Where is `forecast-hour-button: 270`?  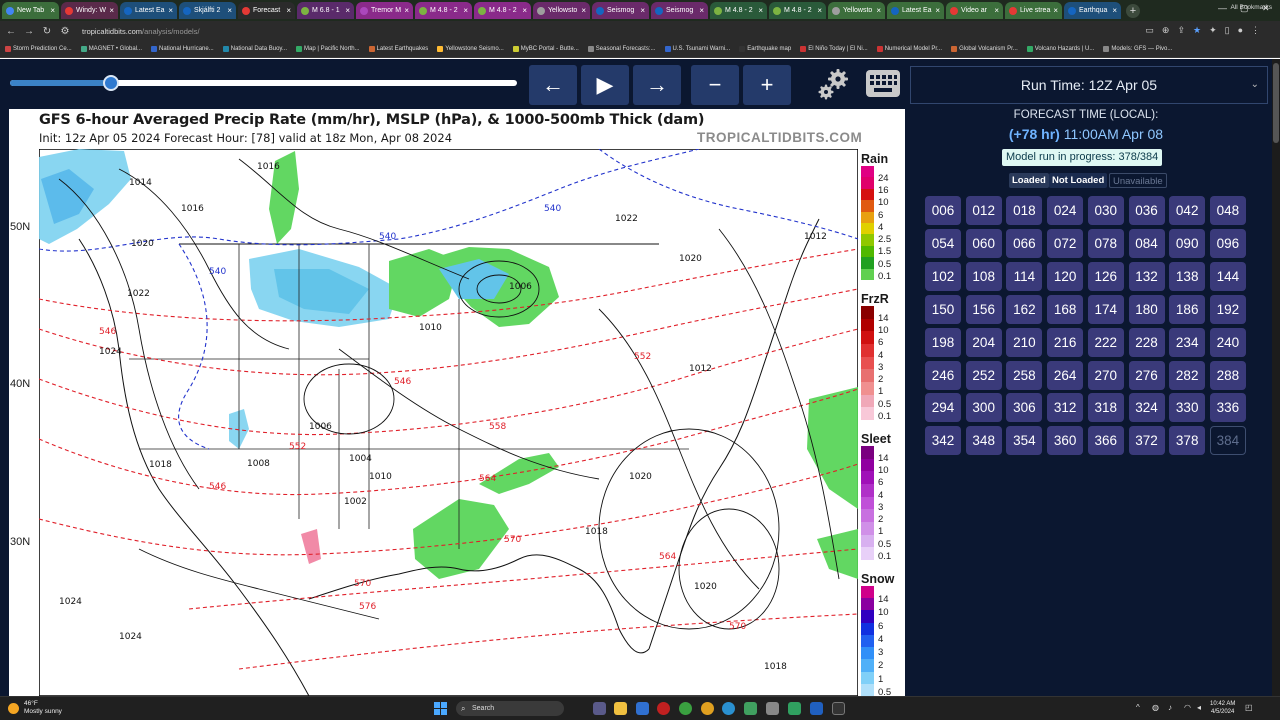
forecast-hour-button: 270 is located at coordinates (1105, 375).